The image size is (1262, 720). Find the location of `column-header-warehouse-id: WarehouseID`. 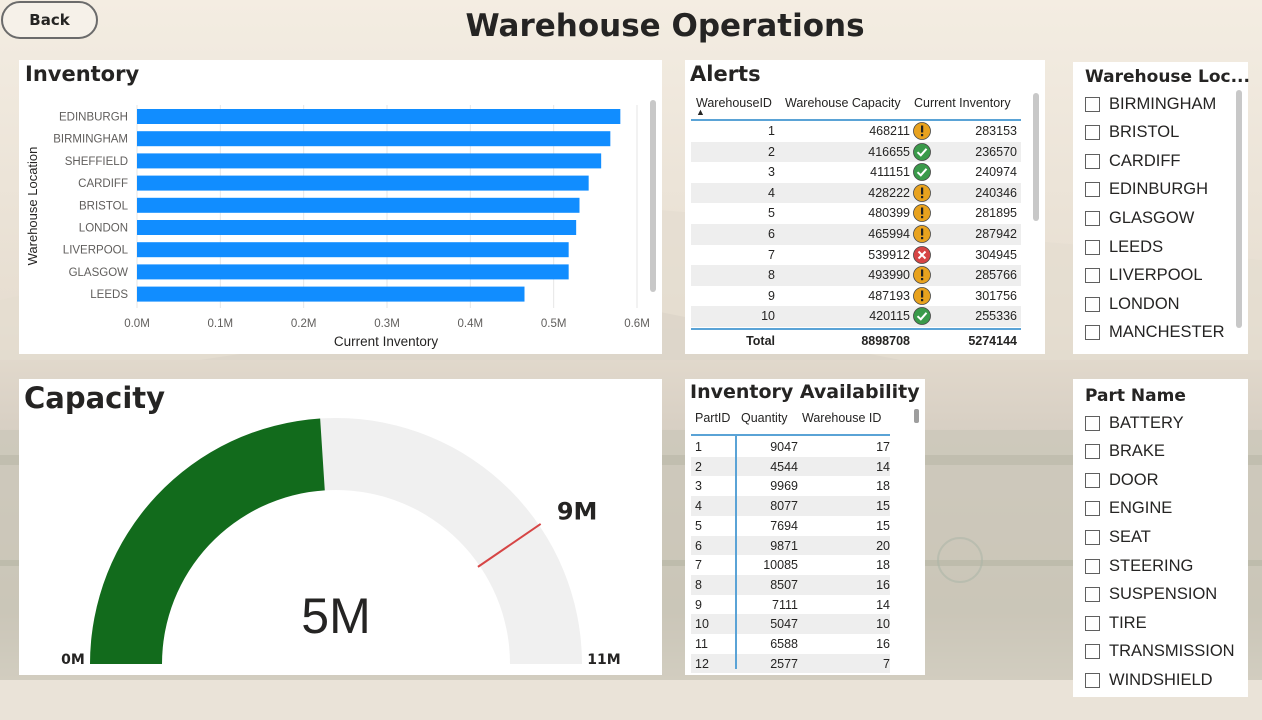

column-header-warehouse-id: WarehouseID is located at coordinates (734, 103).